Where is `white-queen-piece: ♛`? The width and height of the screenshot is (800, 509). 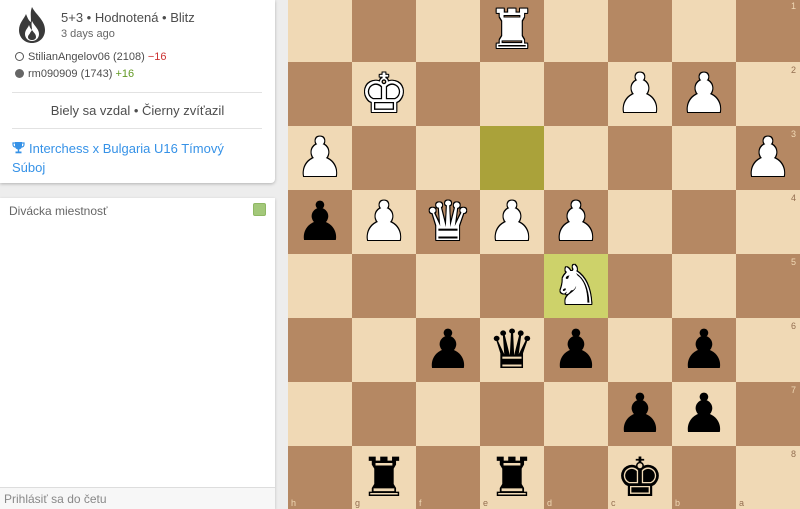
white-queen-piece: ♛ is located at coordinates (448, 222).